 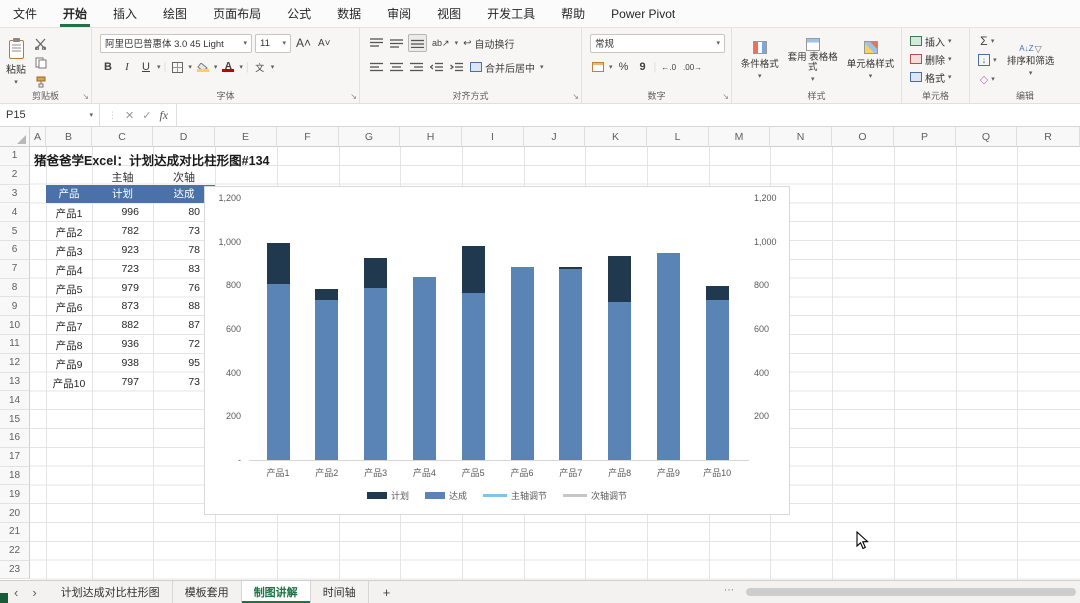 I want to click on accounting-format-button, so click(x=598, y=67).